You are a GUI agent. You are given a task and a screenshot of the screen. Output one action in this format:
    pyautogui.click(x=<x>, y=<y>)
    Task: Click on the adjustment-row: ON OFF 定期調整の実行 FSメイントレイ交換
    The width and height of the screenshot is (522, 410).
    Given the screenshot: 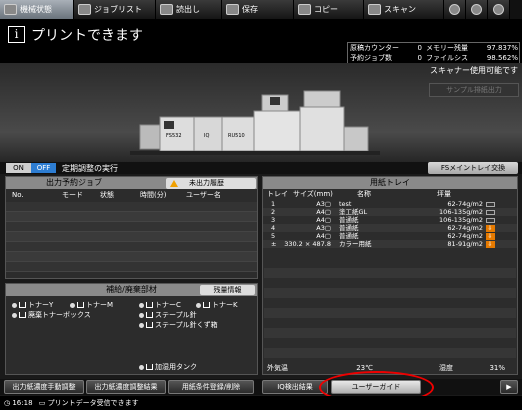 What is the action you would take?
    pyautogui.click(x=261, y=168)
    